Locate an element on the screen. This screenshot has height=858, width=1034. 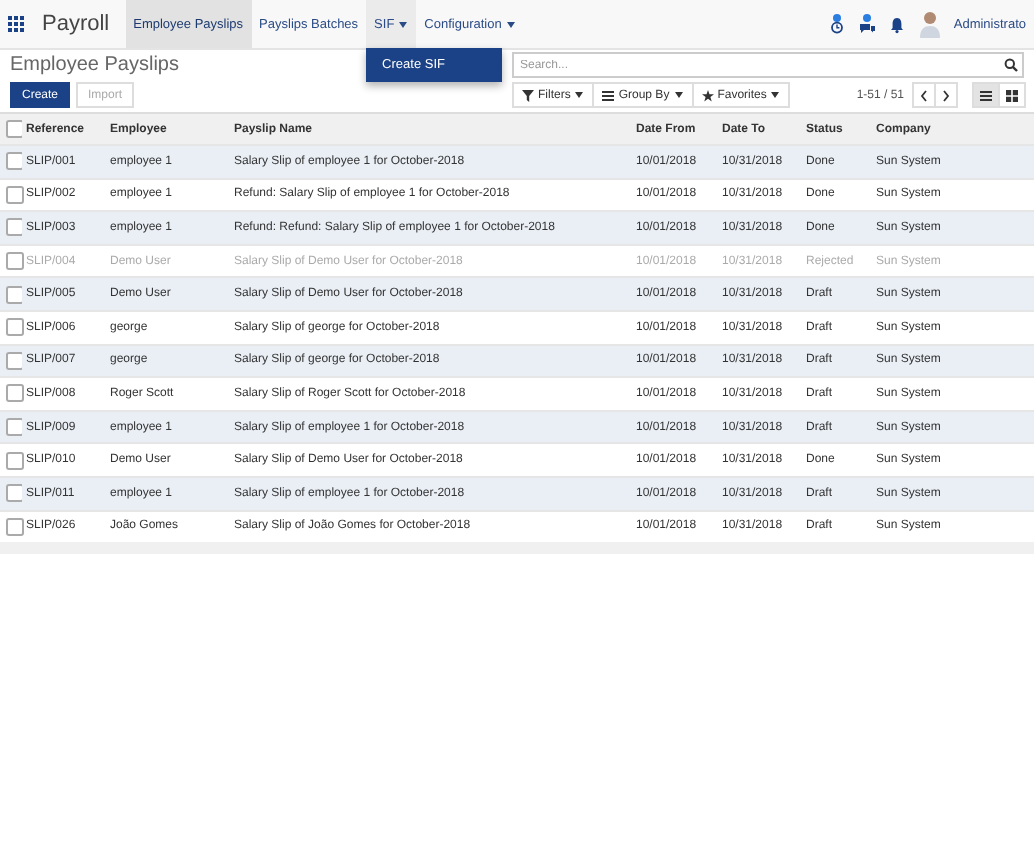
filter-icon is located at coordinates (528, 95).